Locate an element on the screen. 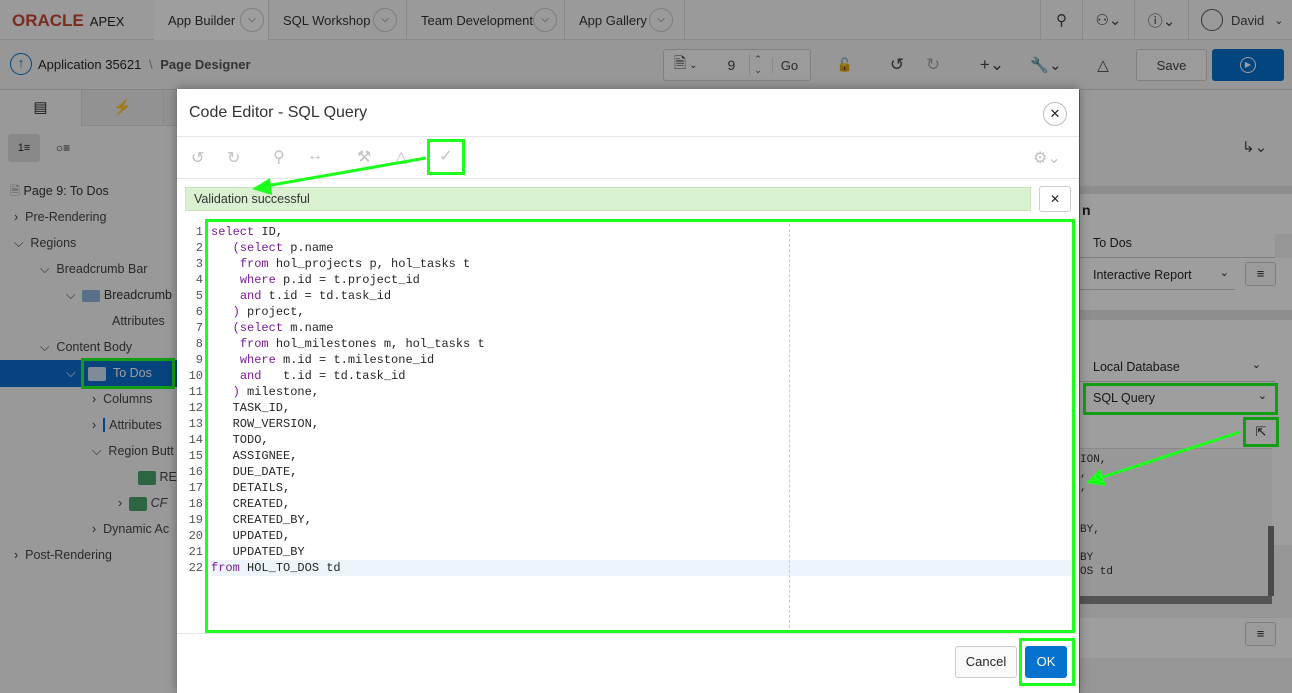  line-number: 17 is located at coordinates (195, 488).